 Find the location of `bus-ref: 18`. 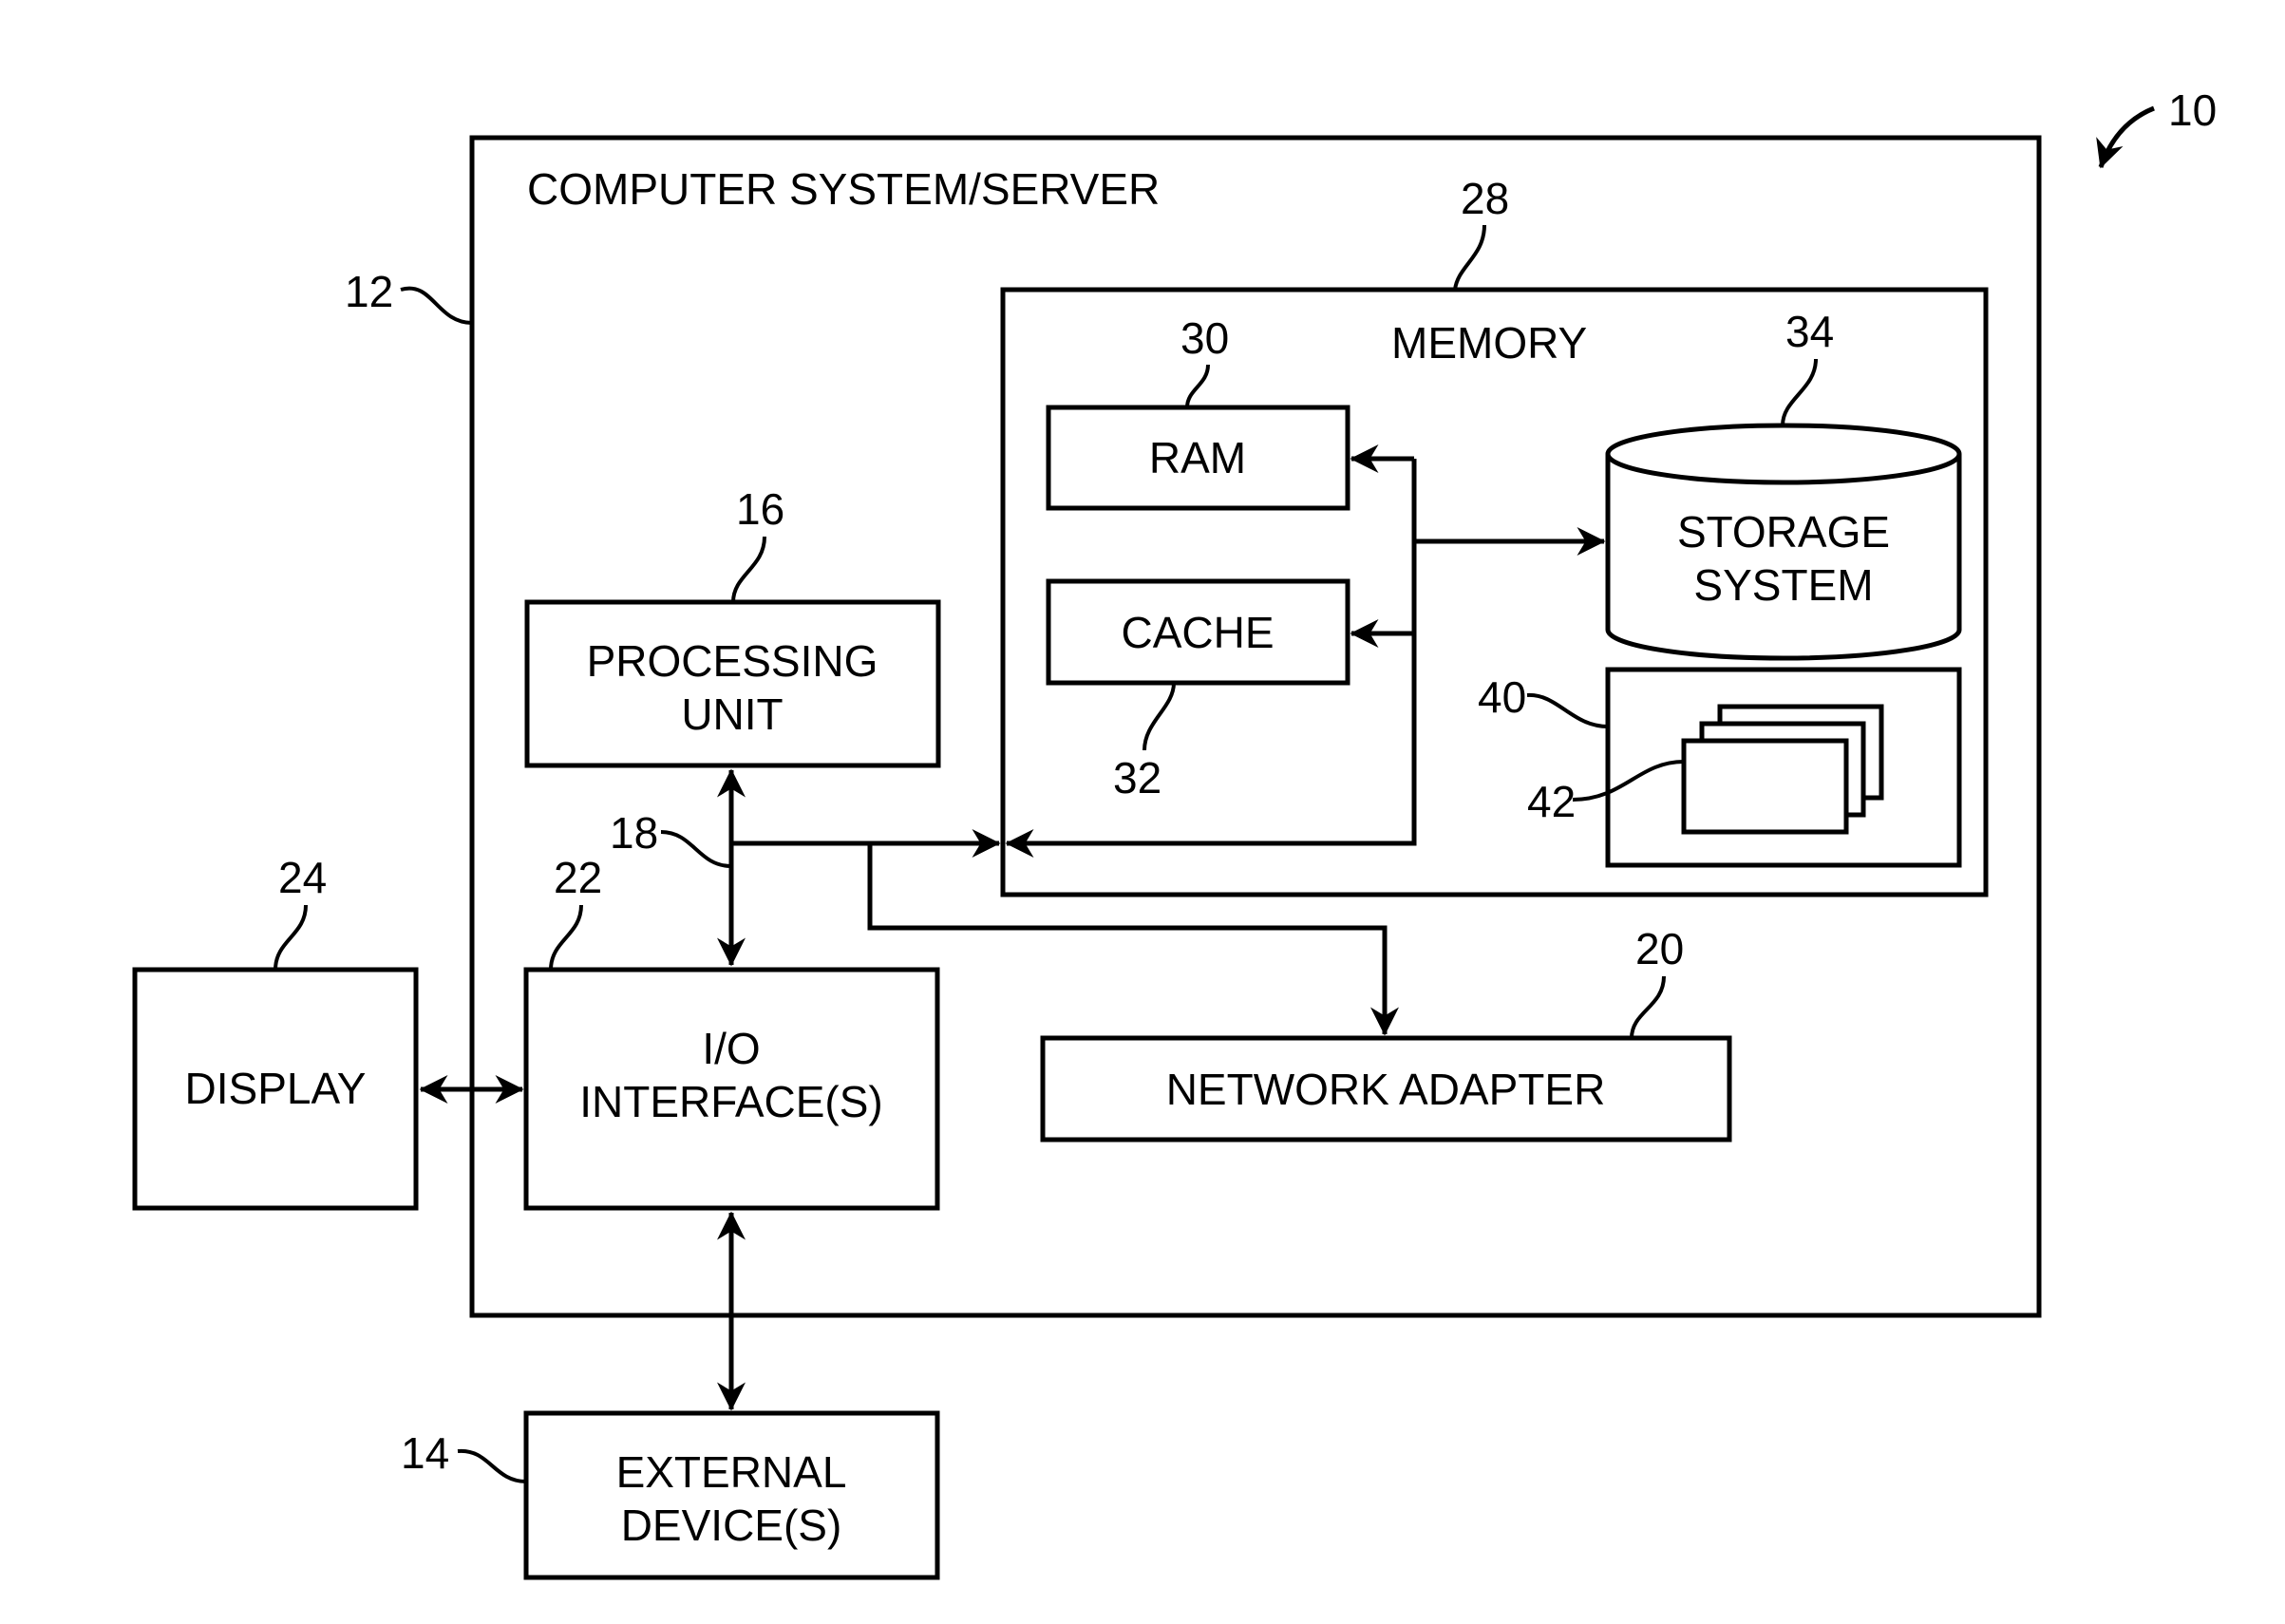

bus-ref: 18 is located at coordinates (634, 833).